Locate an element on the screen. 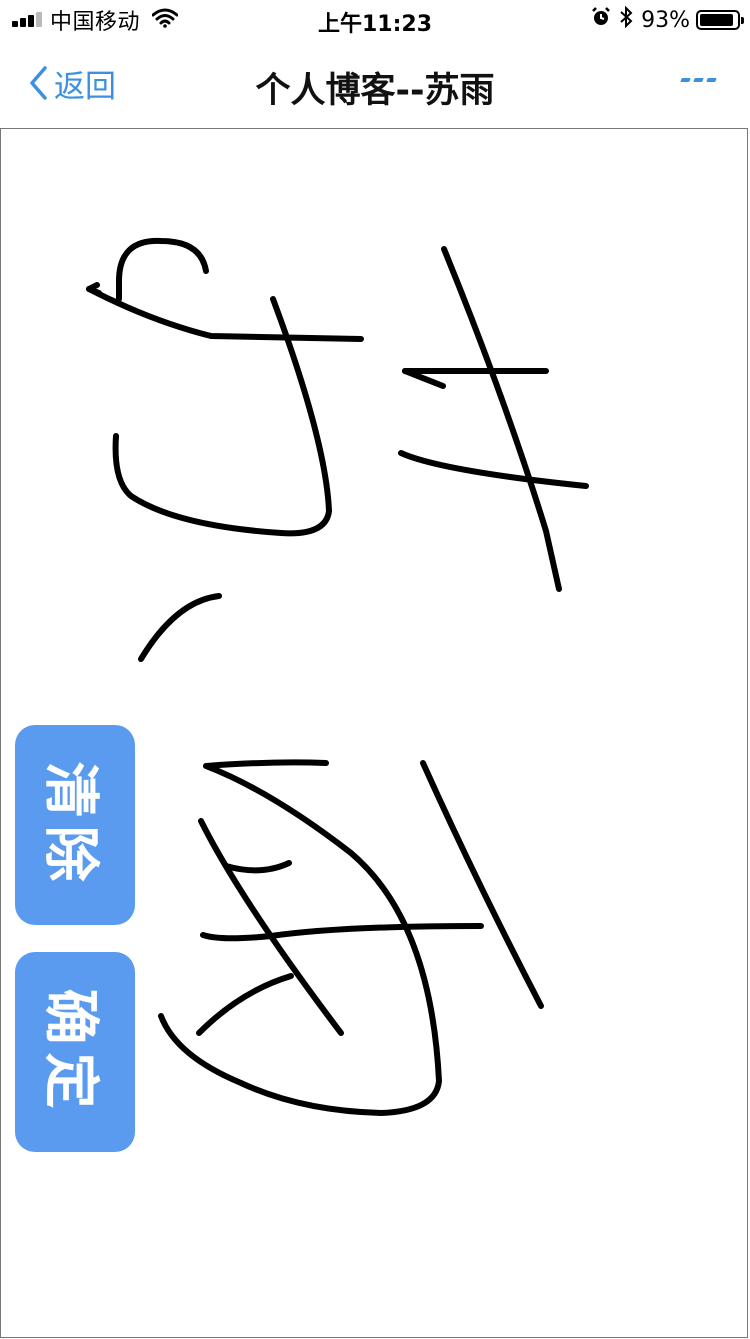  battery-percent: 93% is located at coordinates (665, 20).